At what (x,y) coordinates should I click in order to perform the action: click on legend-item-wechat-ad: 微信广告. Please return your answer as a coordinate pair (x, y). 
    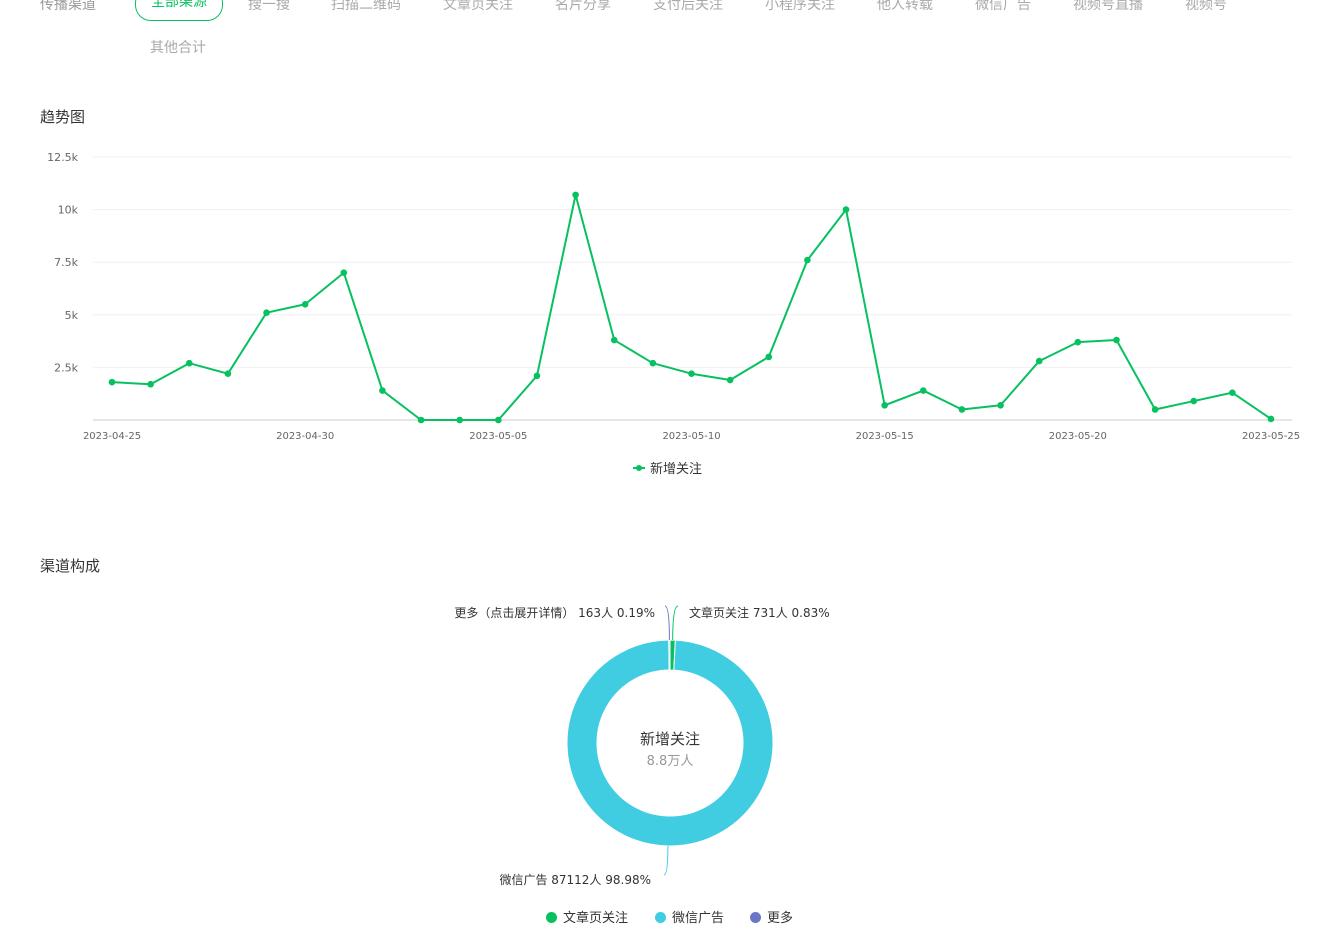
    Looking at the image, I should click on (689, 916).